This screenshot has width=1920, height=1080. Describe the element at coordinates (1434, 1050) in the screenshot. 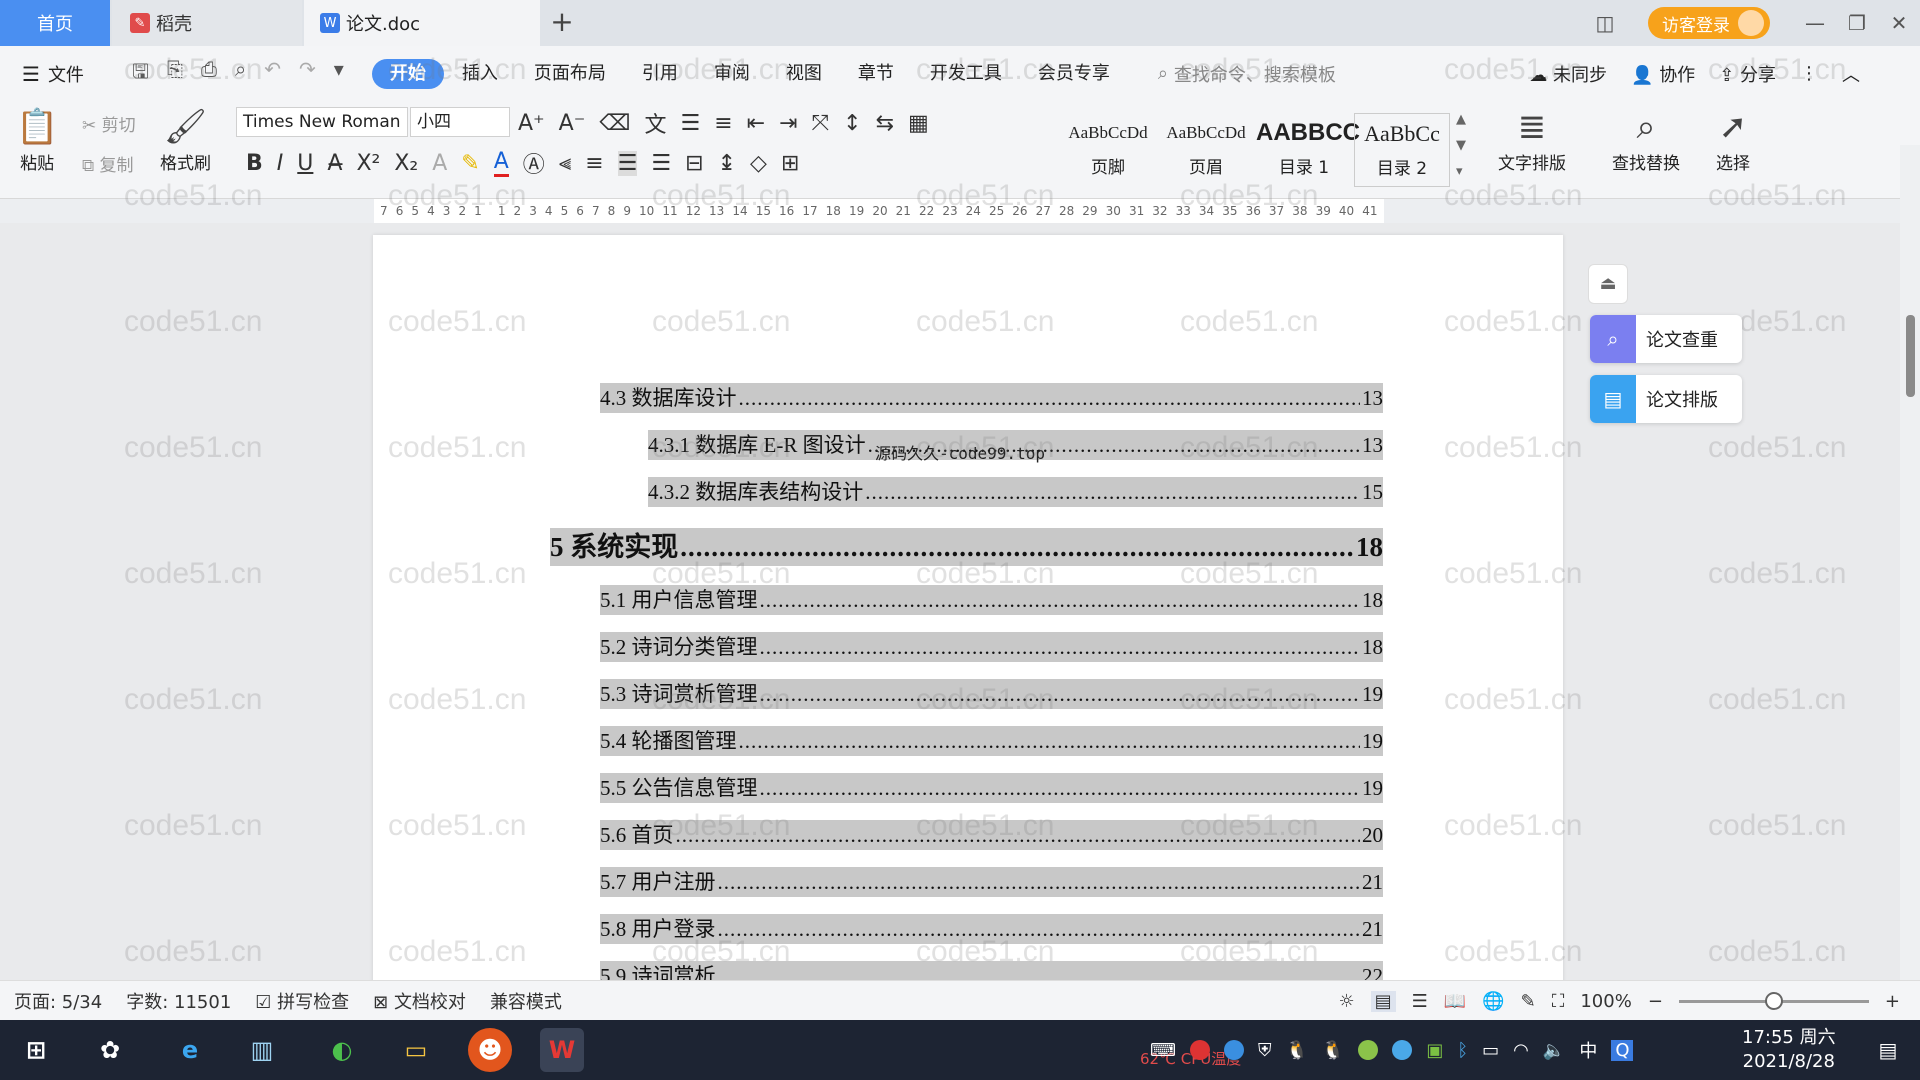

I see `gpu-icon: ▣` at that location.